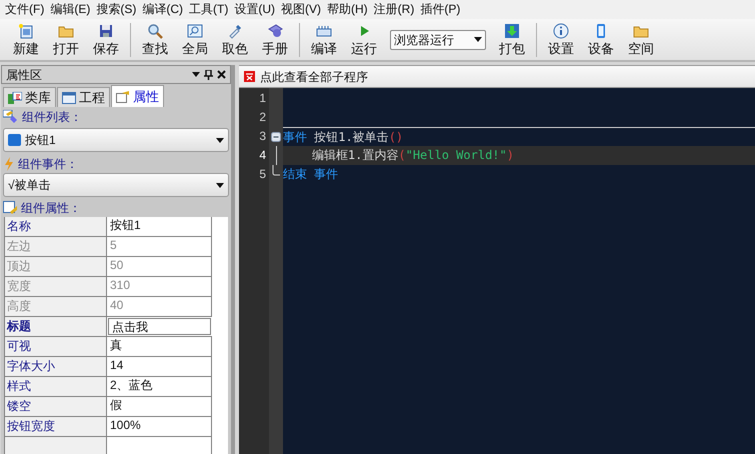  What do you see at coordinates (641, 40) in the screenshot?
I see `toolbar-button: 空间` at bounding box center [641, 40].